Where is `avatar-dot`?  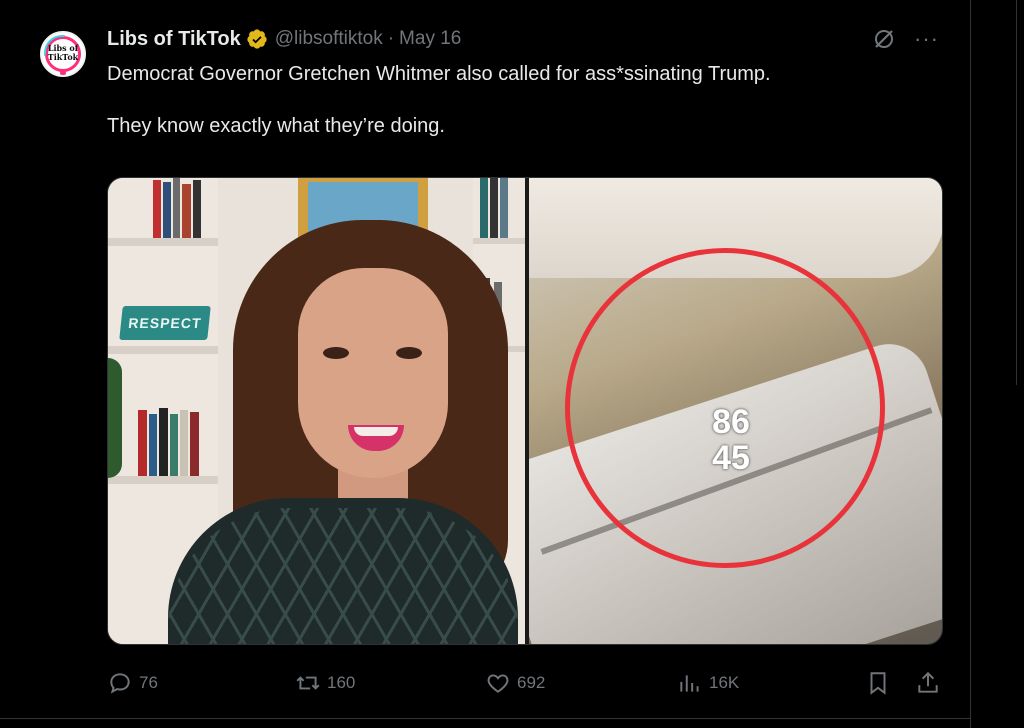
avatar-dot is located at coordinates (63, 72).